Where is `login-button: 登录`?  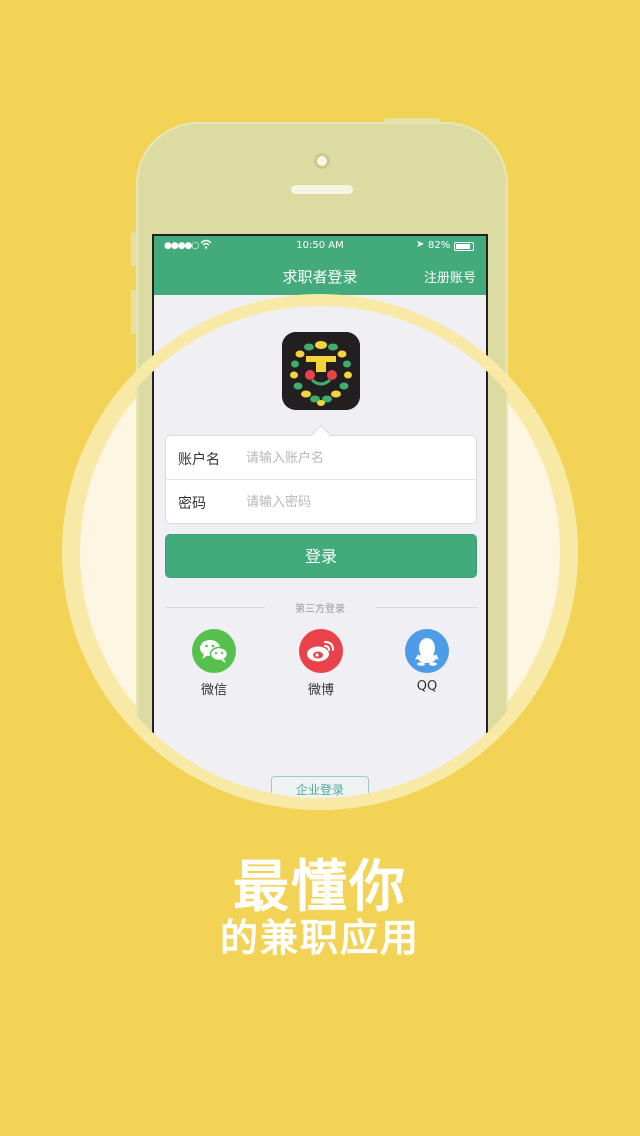
login-button: 登录 is located at coordinates (321, 556).